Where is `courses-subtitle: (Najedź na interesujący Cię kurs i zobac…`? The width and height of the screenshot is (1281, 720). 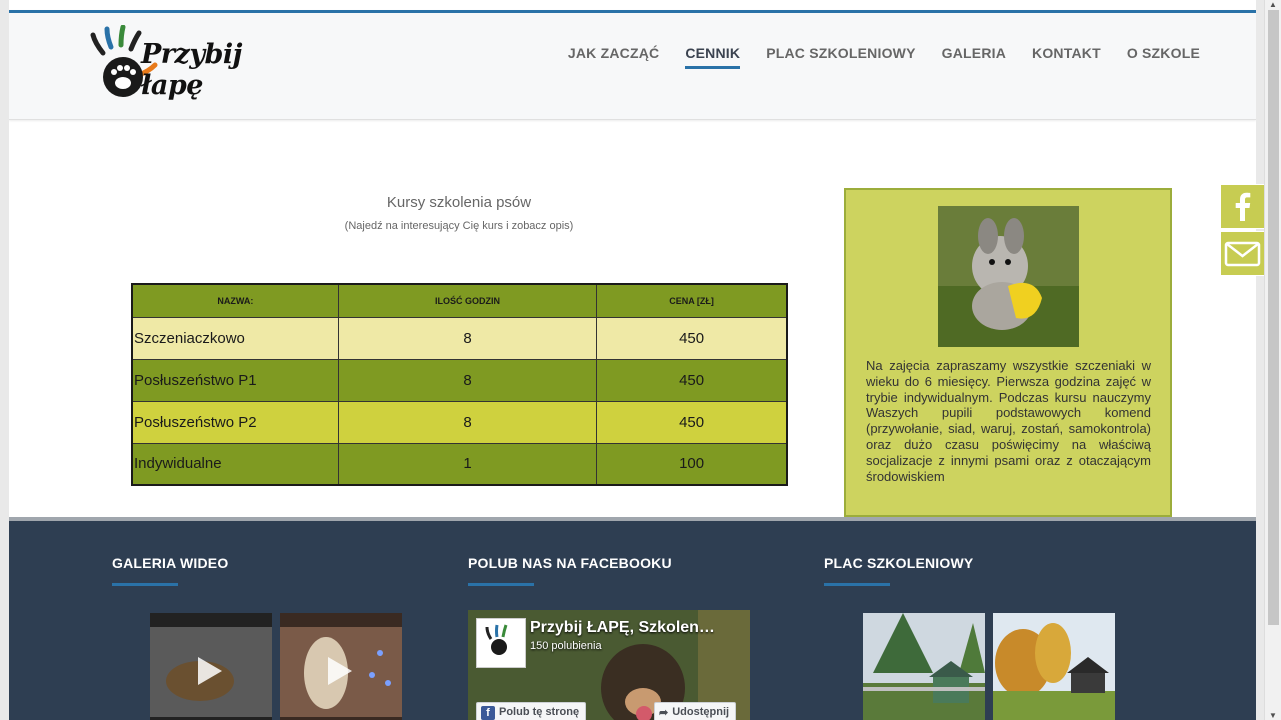 courses-subtitle: (Najedź na interesujący Cię kurs i zobac… is located at coordinates (459, 226).